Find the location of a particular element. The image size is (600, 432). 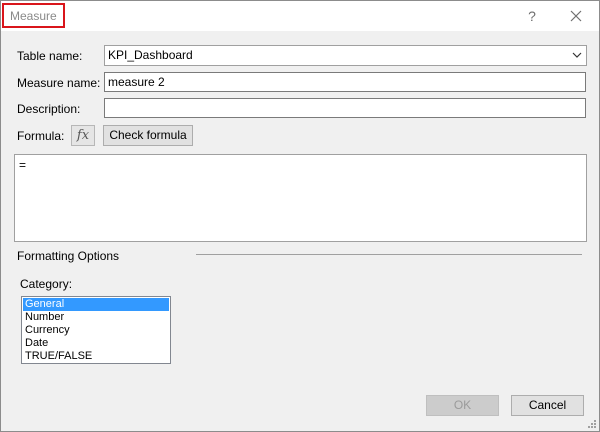

measure-name-value: measure 2 is located at coordinates (136, 82).